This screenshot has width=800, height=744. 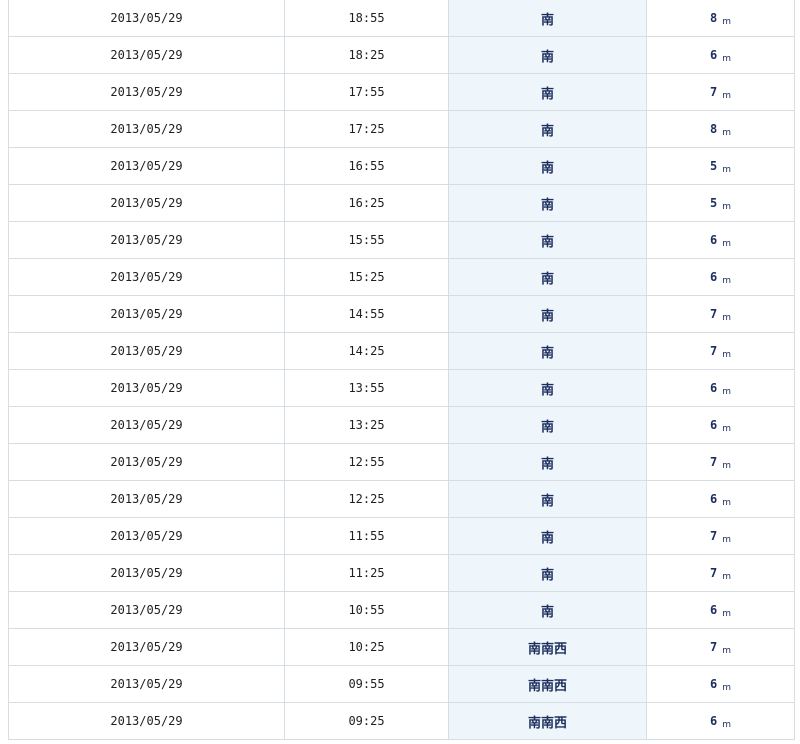 I want to click on table-row: 2013/05/29 16:25 南 5 m, so click(x=401, y=203).